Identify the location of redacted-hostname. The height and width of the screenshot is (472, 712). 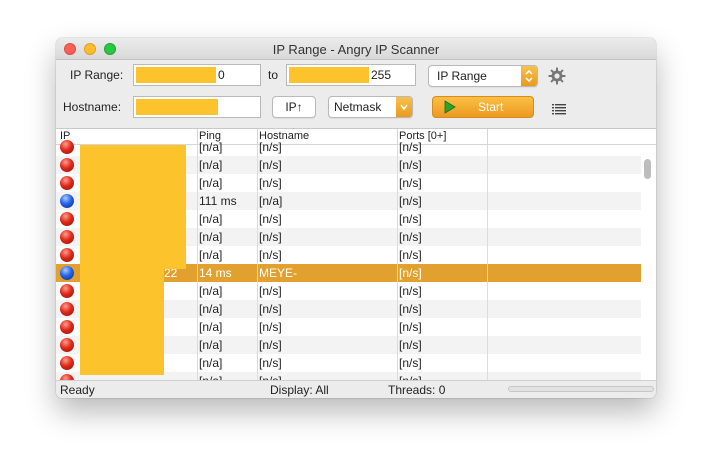
(177, 107).